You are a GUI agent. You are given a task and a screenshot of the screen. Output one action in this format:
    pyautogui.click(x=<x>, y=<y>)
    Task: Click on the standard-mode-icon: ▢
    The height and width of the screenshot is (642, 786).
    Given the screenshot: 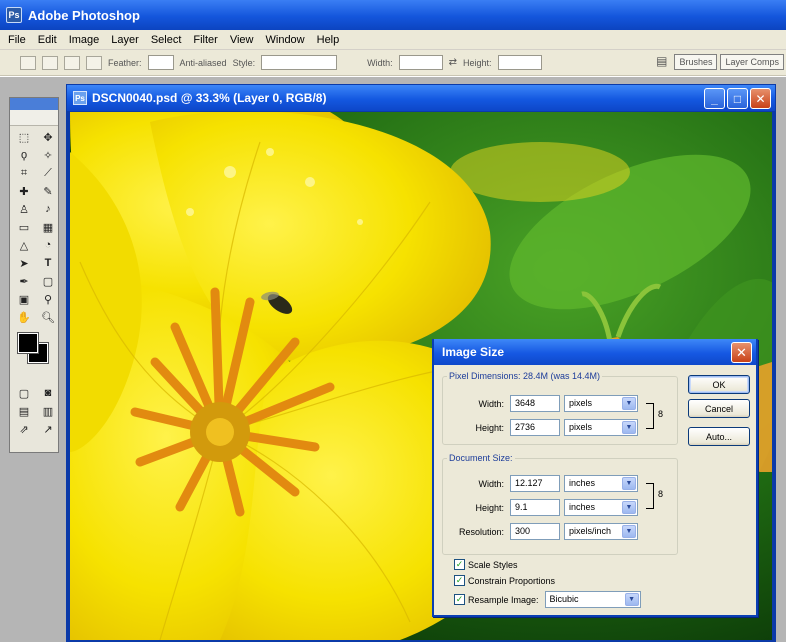 What is the action you would take?
    pyautogui.click(x=24, y=393)
    